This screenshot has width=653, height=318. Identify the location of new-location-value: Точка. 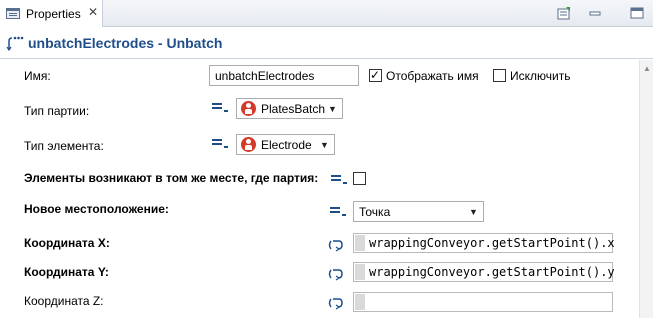
(375, 212).